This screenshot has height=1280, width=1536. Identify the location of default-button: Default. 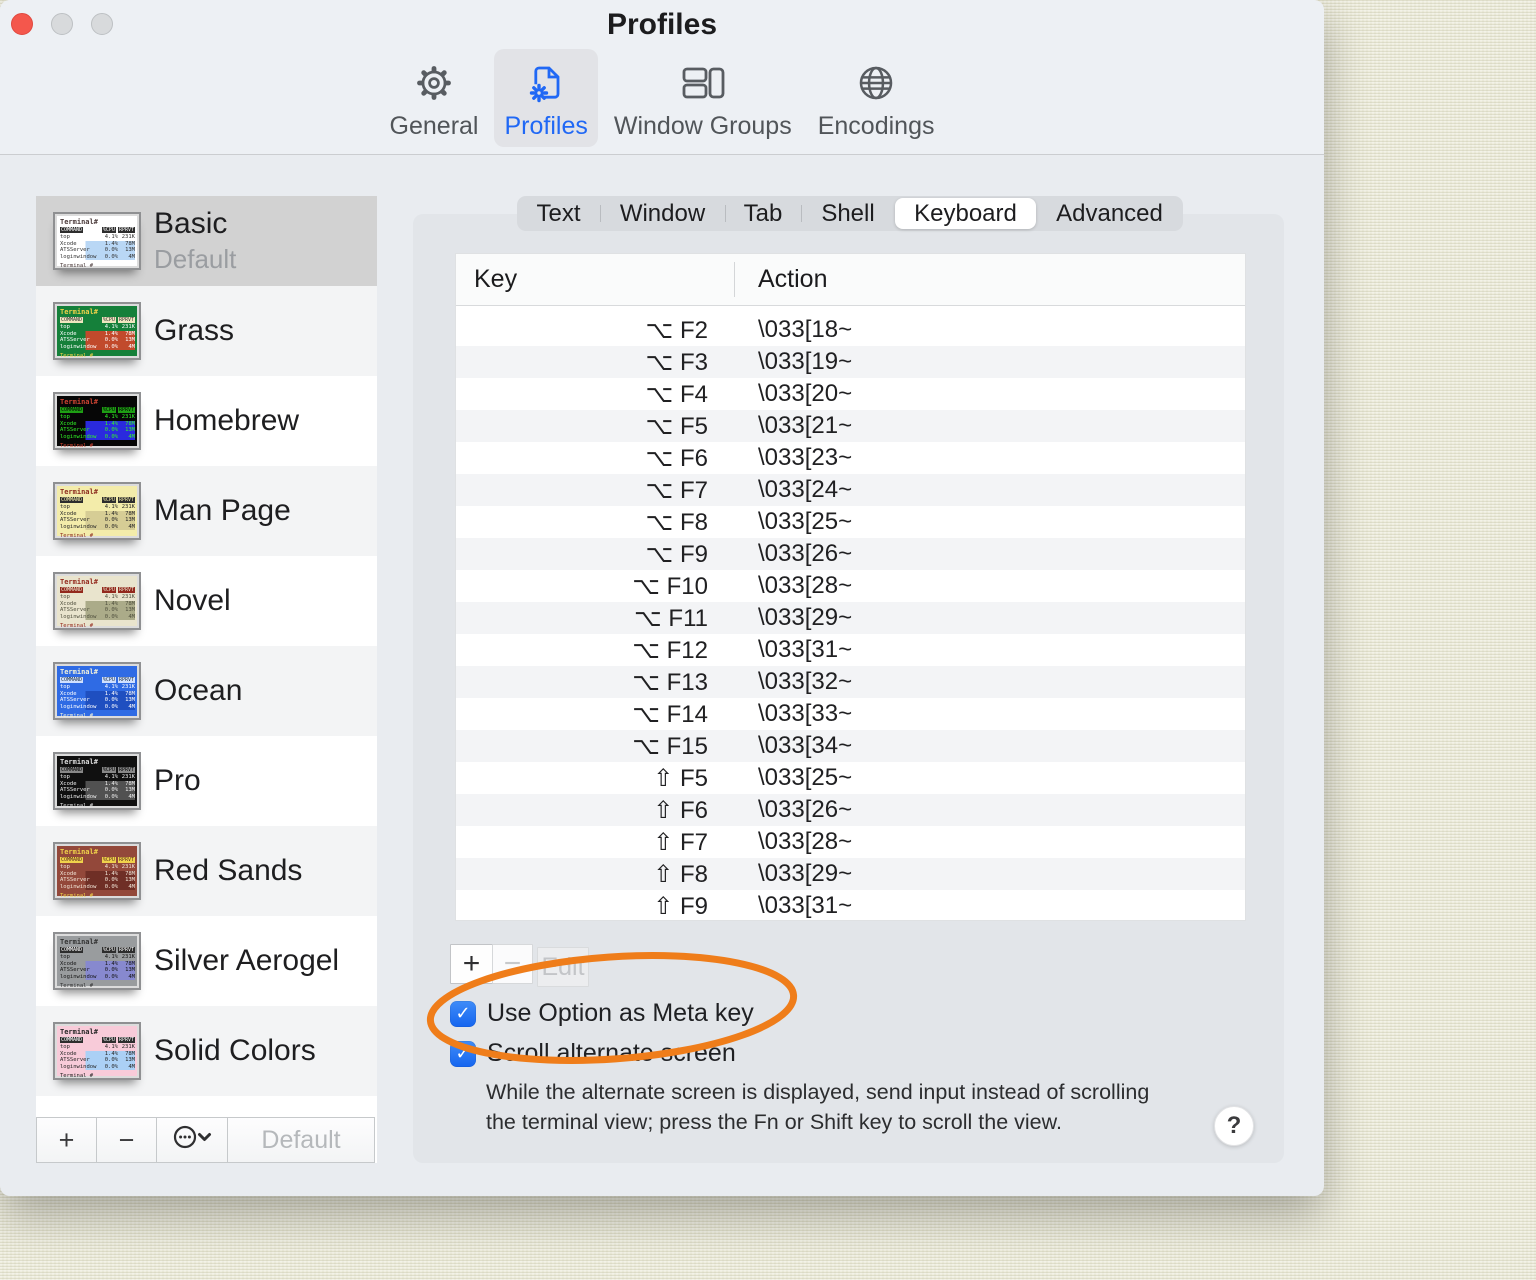
(301, 1140).